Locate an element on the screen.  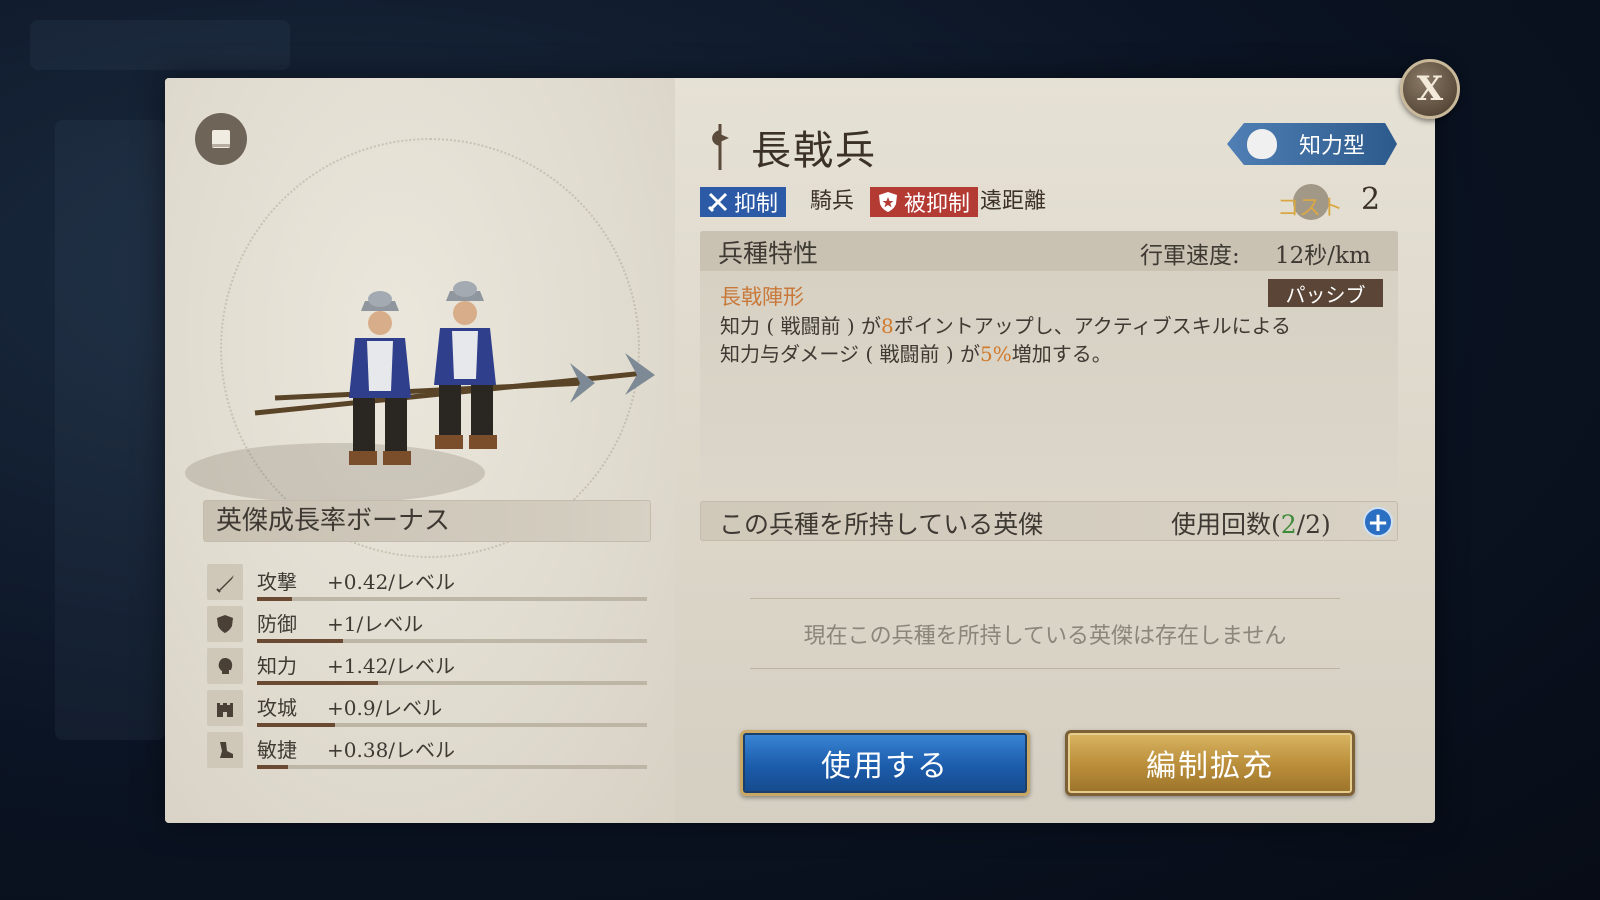
unit-type-badge: 知力型 is located at coordinates (1312, 144).